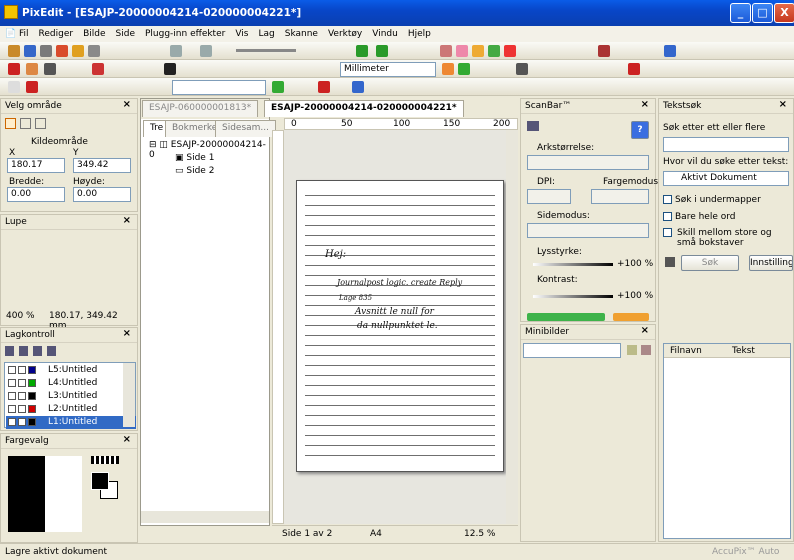 The width and height of the screenshot is (794, 560). Describe the element at coordinates (127, 333) in the screenshot. I see `layers-close: ×` at that location.